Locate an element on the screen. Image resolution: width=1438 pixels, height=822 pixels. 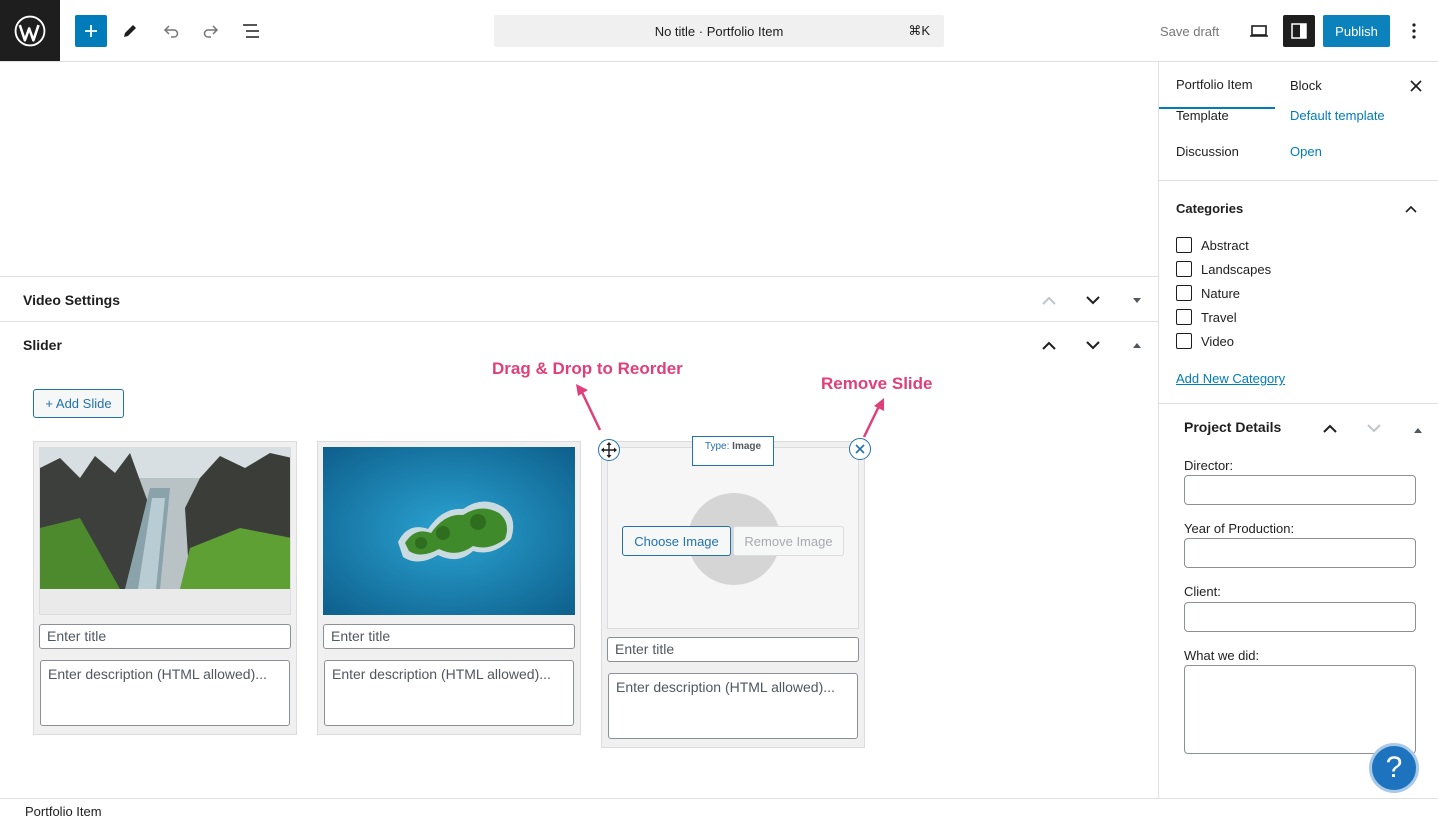
category-label: Video is located at coordinates (1218, 341).